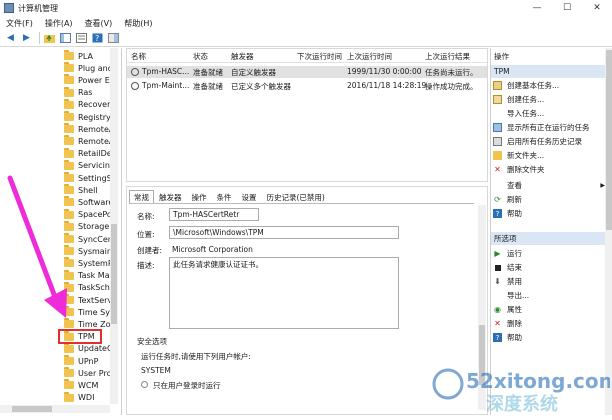 The width and height of the screenshot is (612, 420). What do you see at coordinates (387, 85) in the screenshot?
I see `task-last-run: 2016/11/18 14:28:19` at bounding box center [387, 85].